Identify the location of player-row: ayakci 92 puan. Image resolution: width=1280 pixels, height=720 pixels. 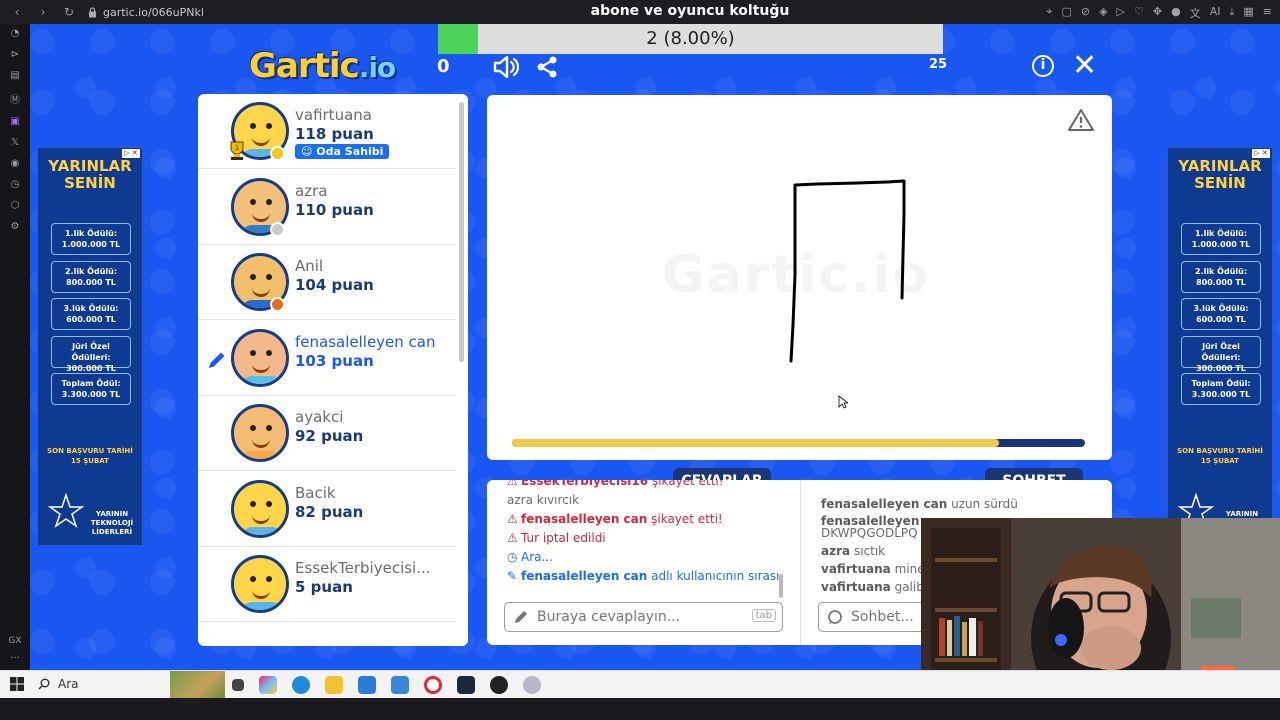
(327, 433).